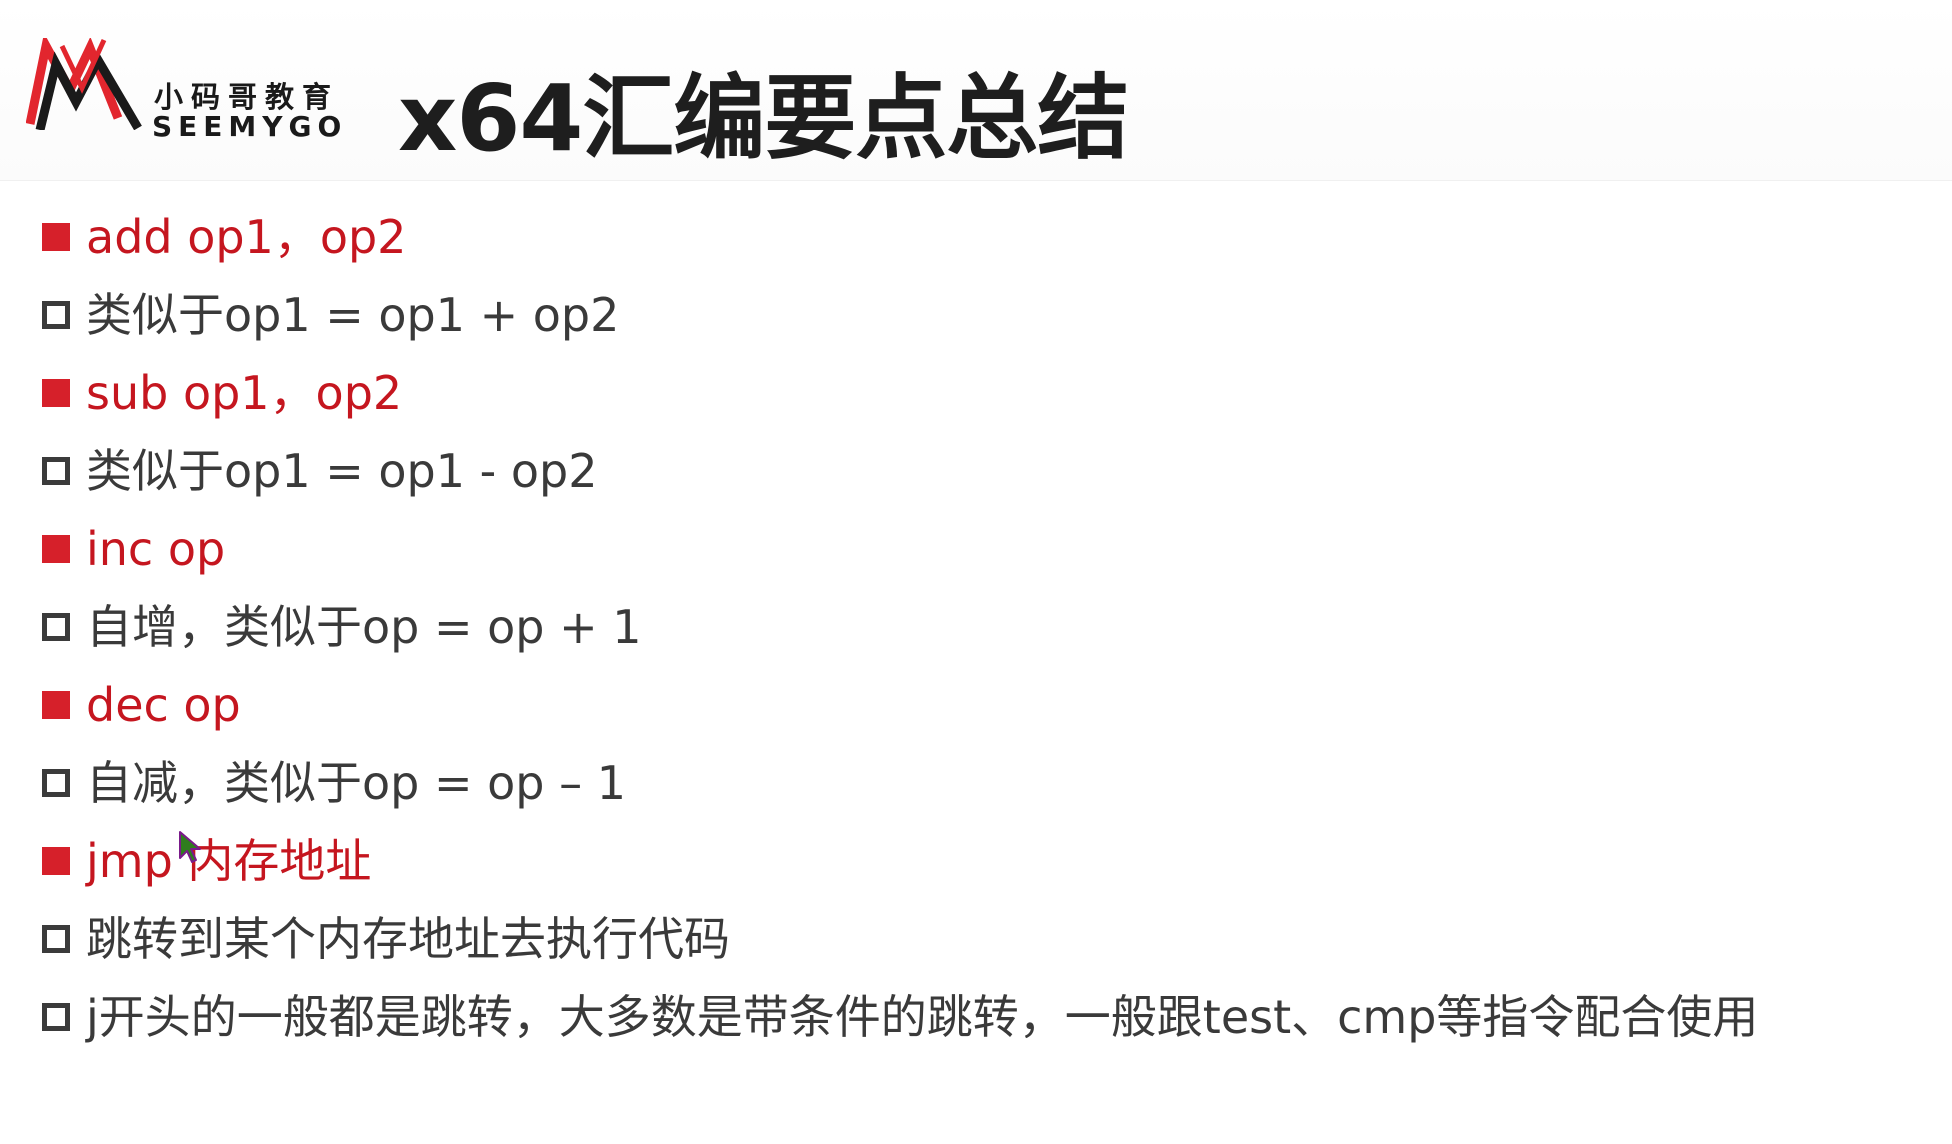 The height and width of the screenshot is (1144, 1952). Describe the element at coordinates (982, 861) in the screenshot. I see `bullet-item: jmp 内存地址` at that location.